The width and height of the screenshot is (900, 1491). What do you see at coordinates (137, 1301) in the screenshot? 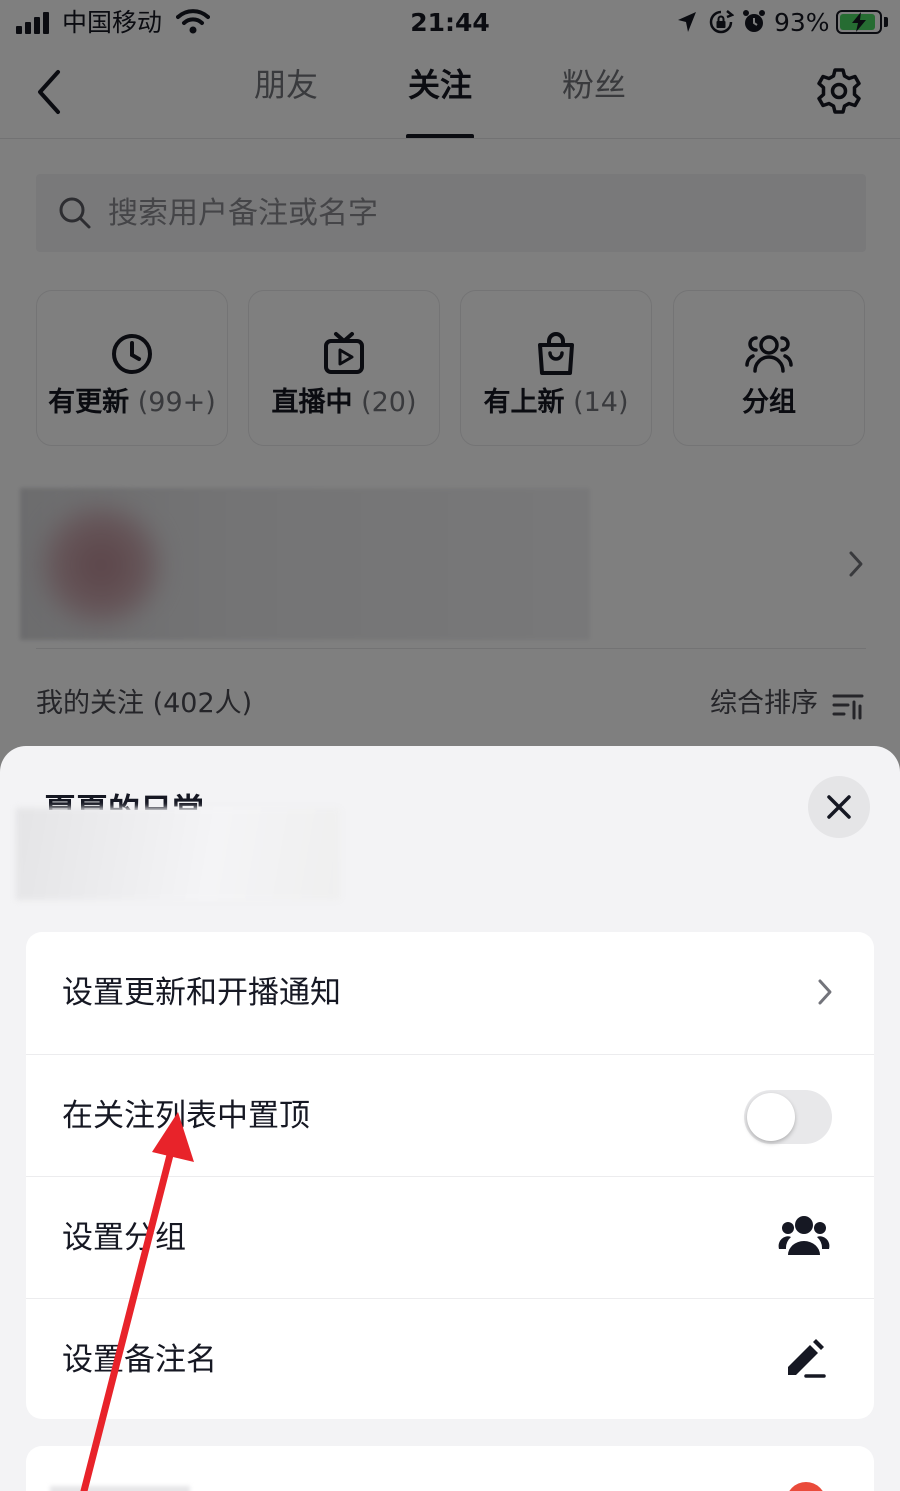
I see `annotation-arrow-icon` at bounding box center [137, 1301].